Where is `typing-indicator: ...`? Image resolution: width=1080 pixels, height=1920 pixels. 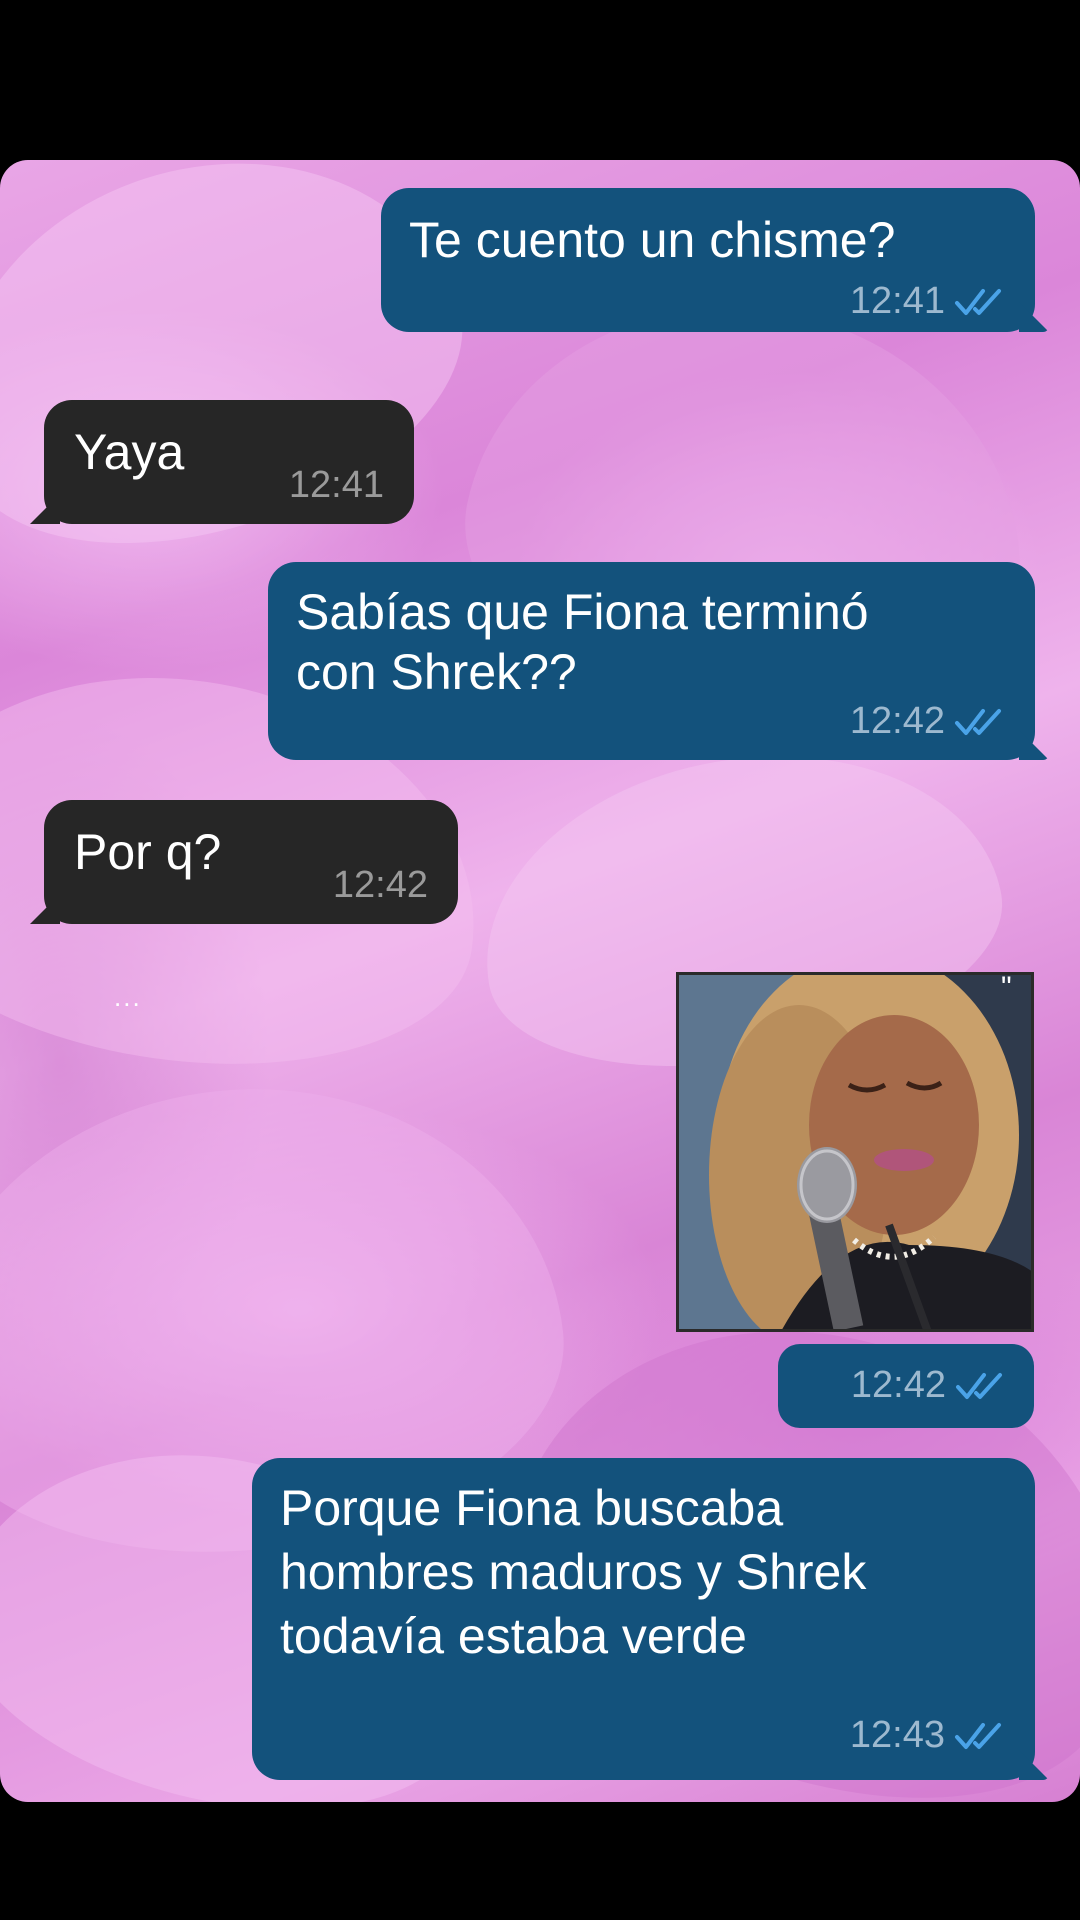 typing-indicator: ... is located at coordinates (128, 997).